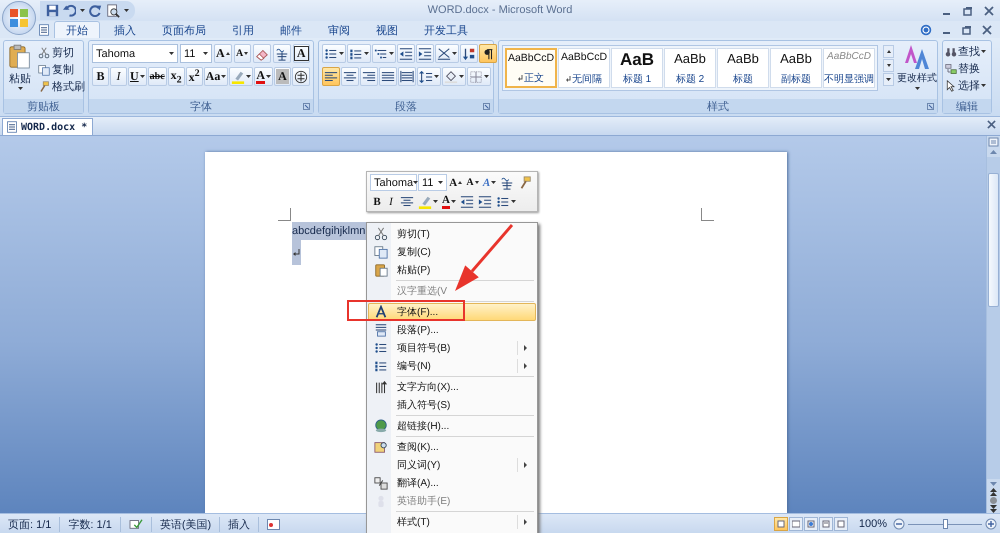 This screenshot has width=1000, height=533. Describe the element at coordinates (261, 53) in the screenshot. I see `clear-formatting-button` at that location.